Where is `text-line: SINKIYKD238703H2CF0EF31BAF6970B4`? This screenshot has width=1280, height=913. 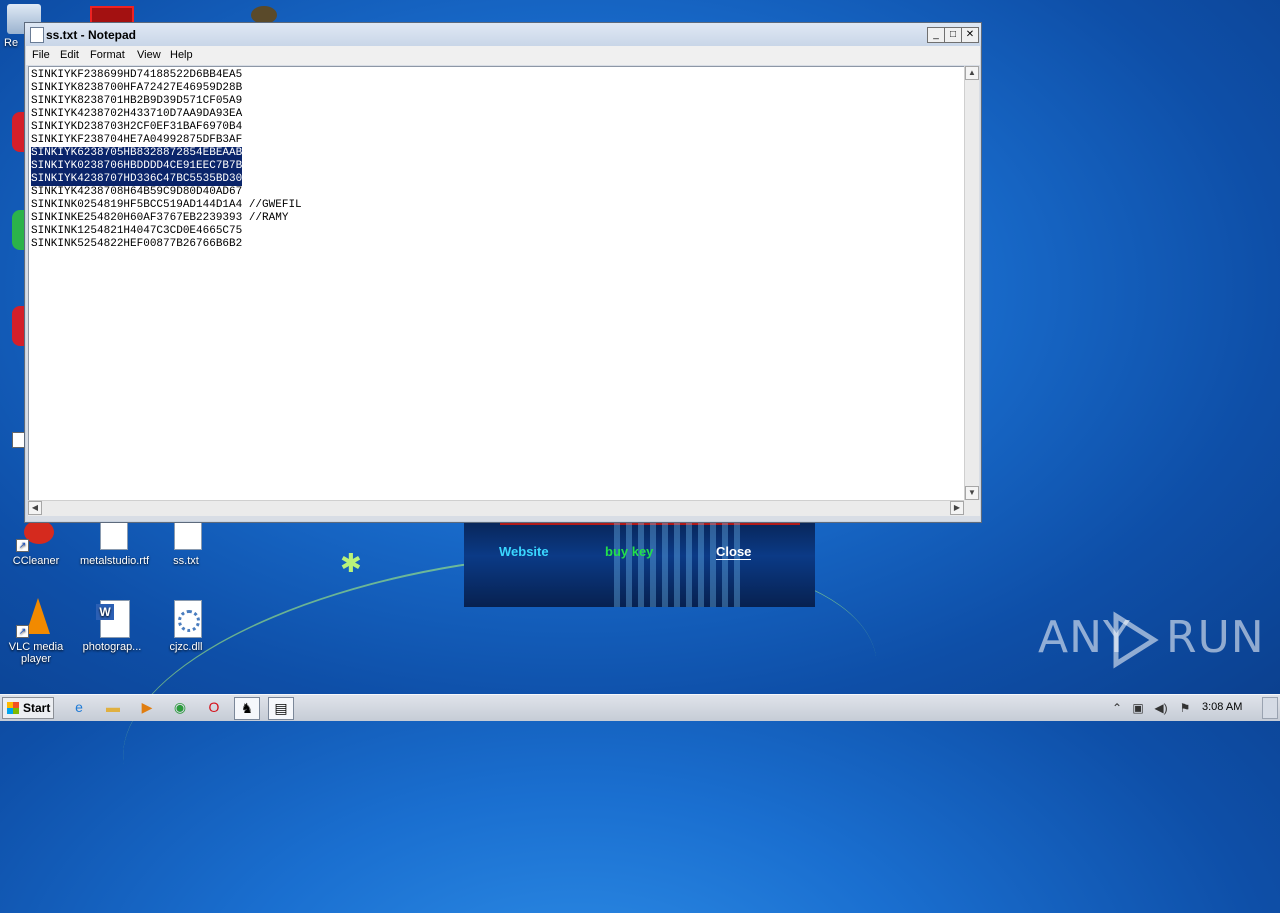
text-line: SINKIYKD238703H2CF0EF31BAF6970B4 is located at coordinates (136, 127).